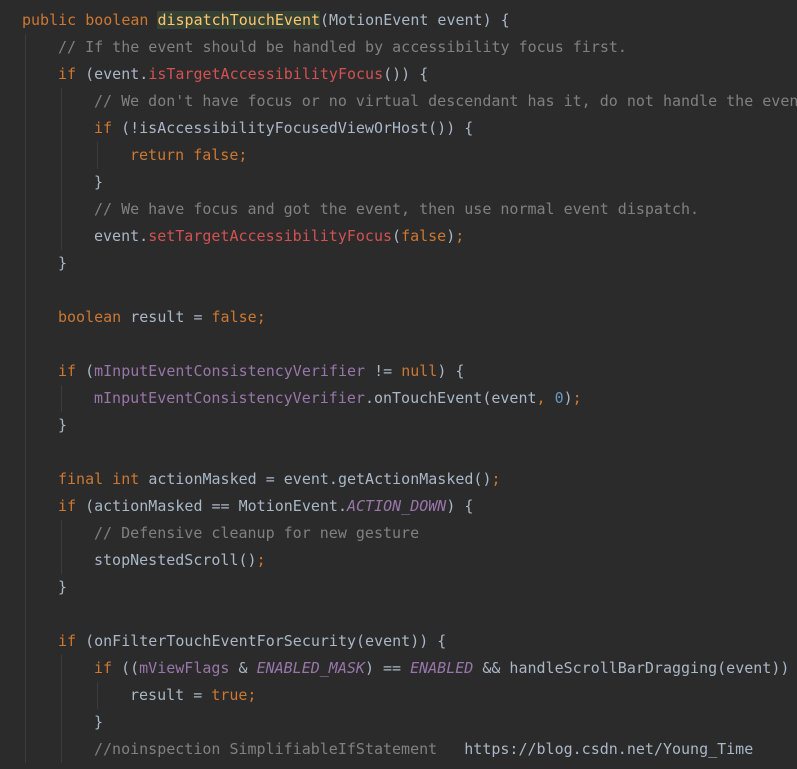 The width and height of the screenshot is (797, 769). I want to click on code-line: result = true;, so click(398, 695).